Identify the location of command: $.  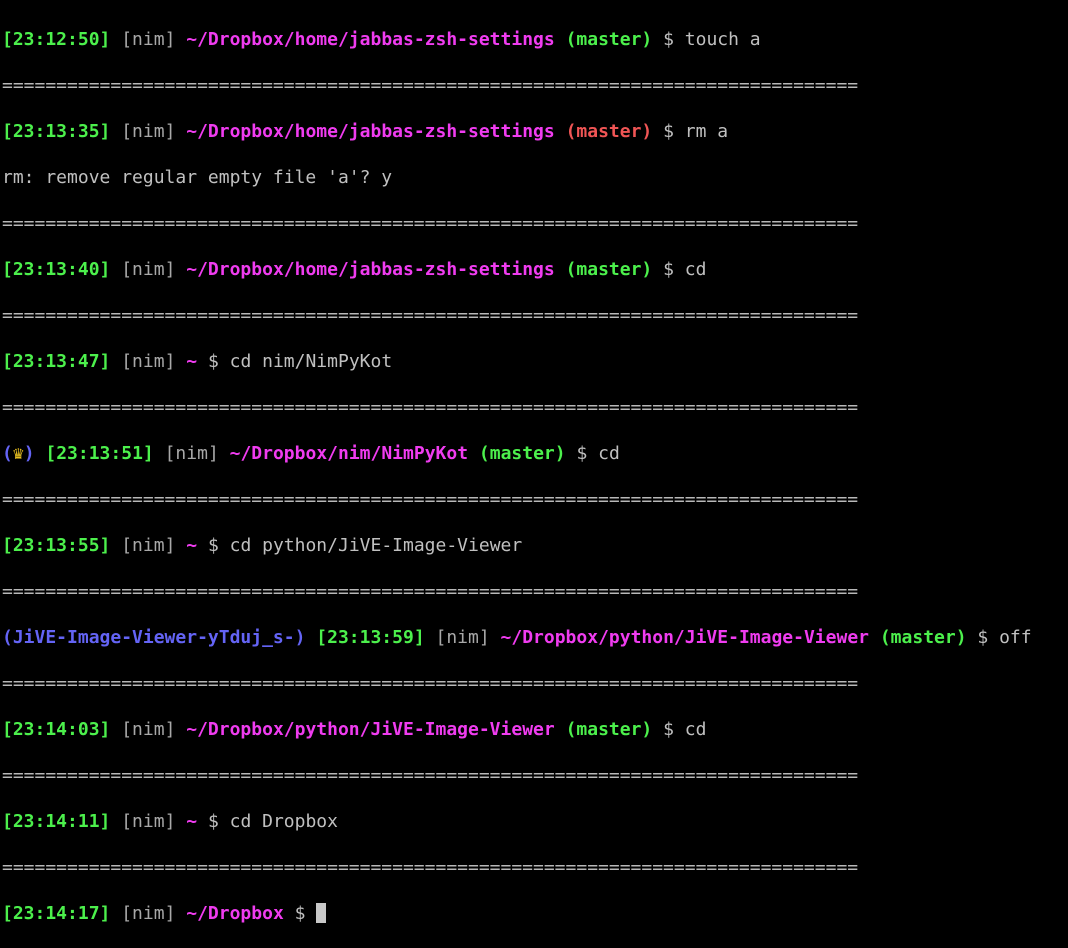
(305, 913).